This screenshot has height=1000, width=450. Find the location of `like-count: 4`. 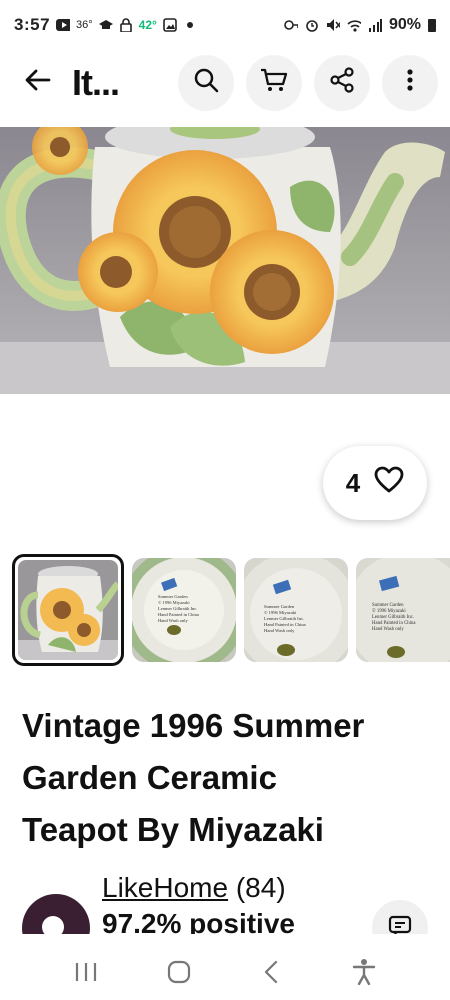

like-count: 4 is located at coordinates (353, 482).